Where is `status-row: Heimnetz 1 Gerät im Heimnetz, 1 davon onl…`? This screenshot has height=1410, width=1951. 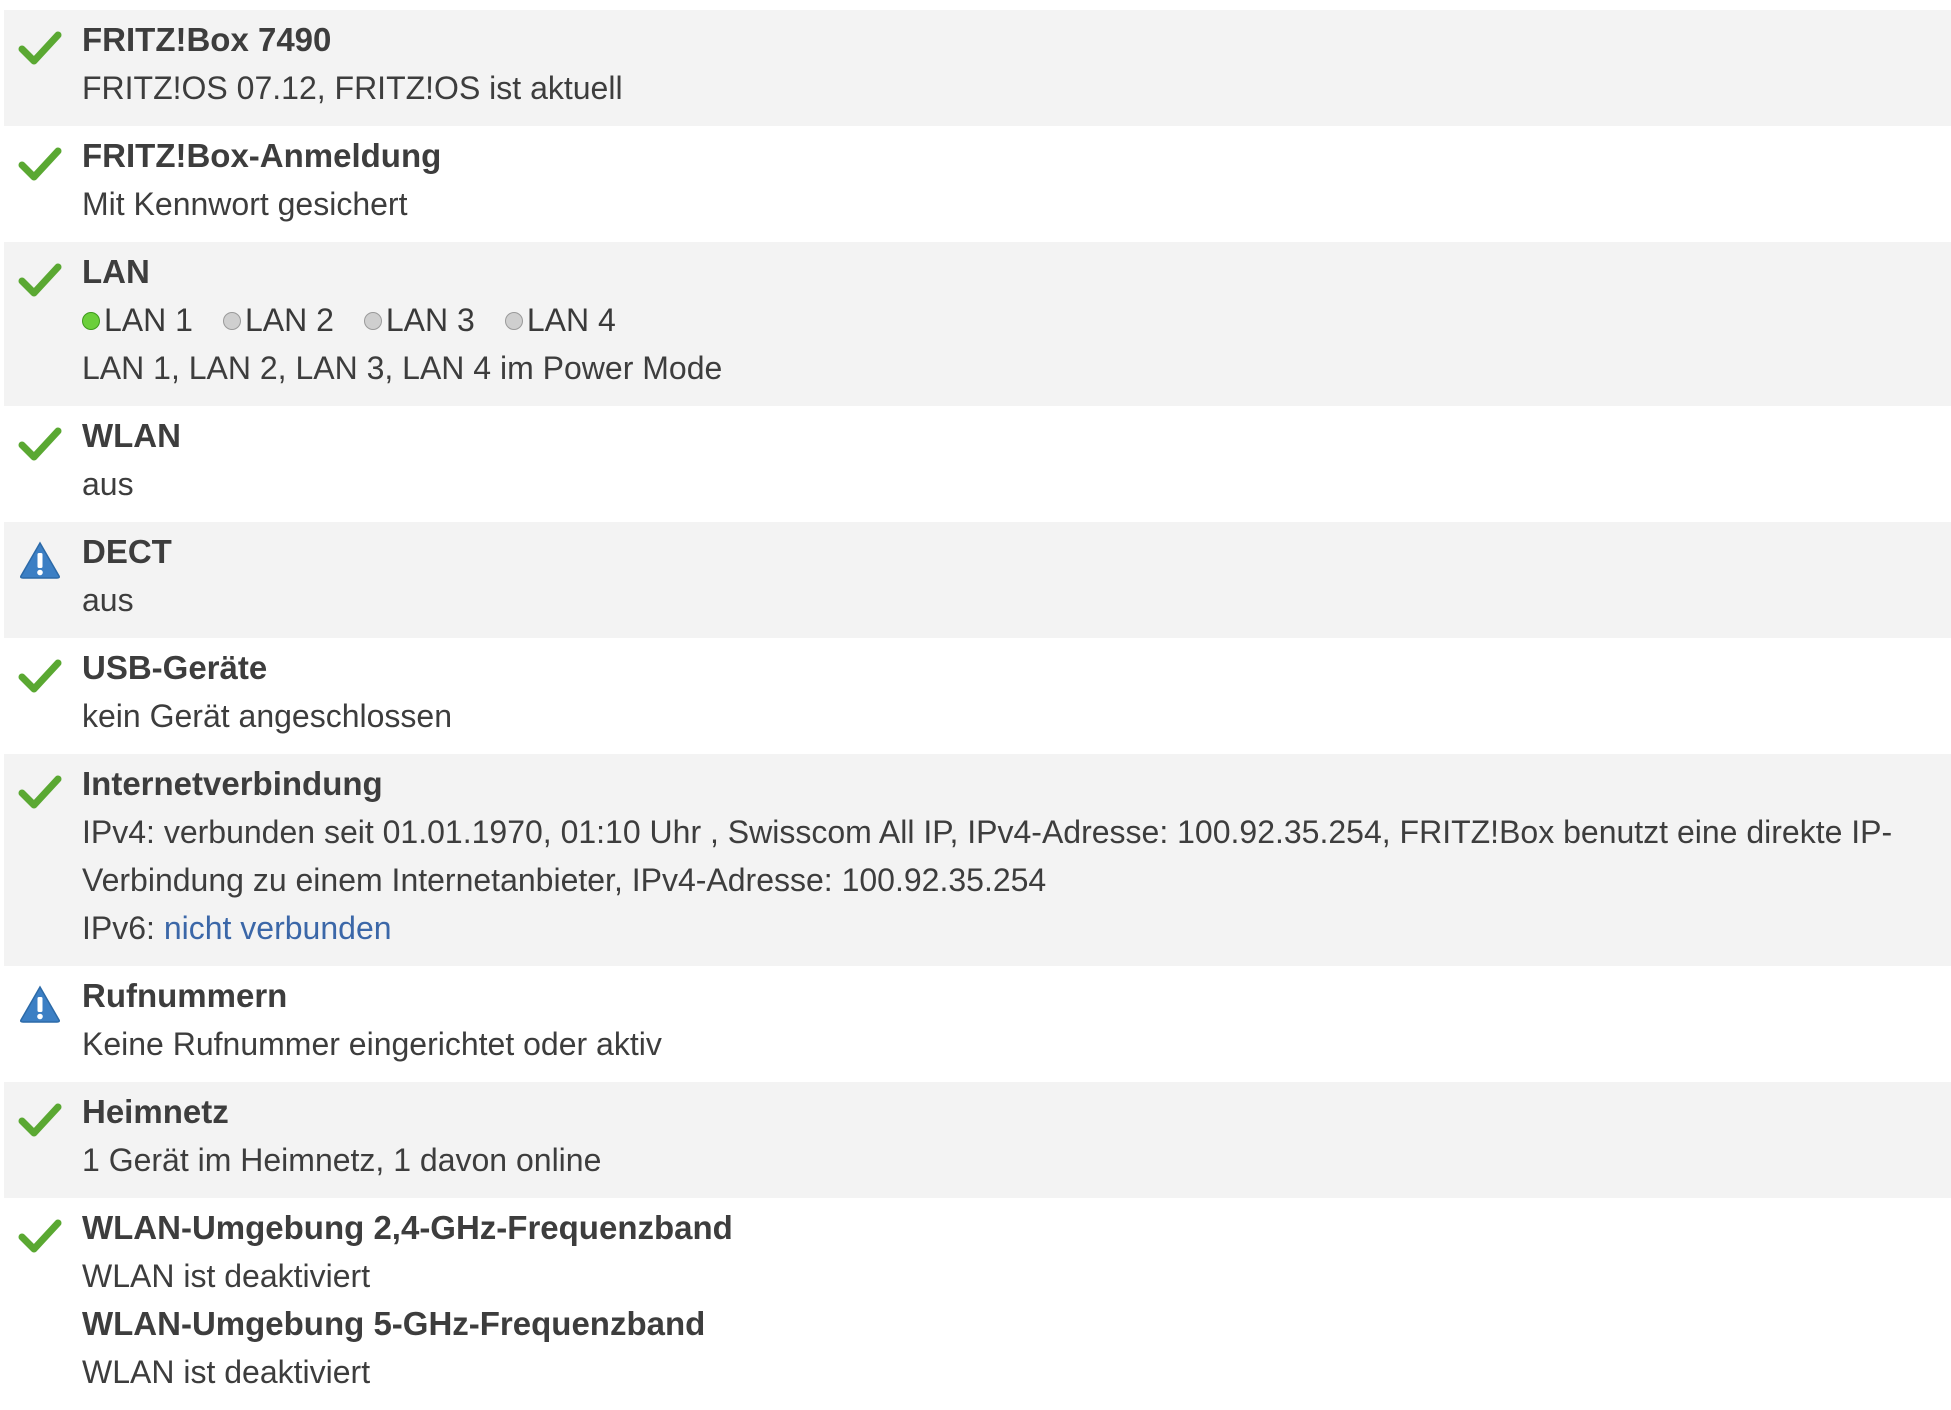
status-row: Heimnetz 1 Gerät im Heimnetz, 1 davon onl… is located at coordinates (977, 1140).